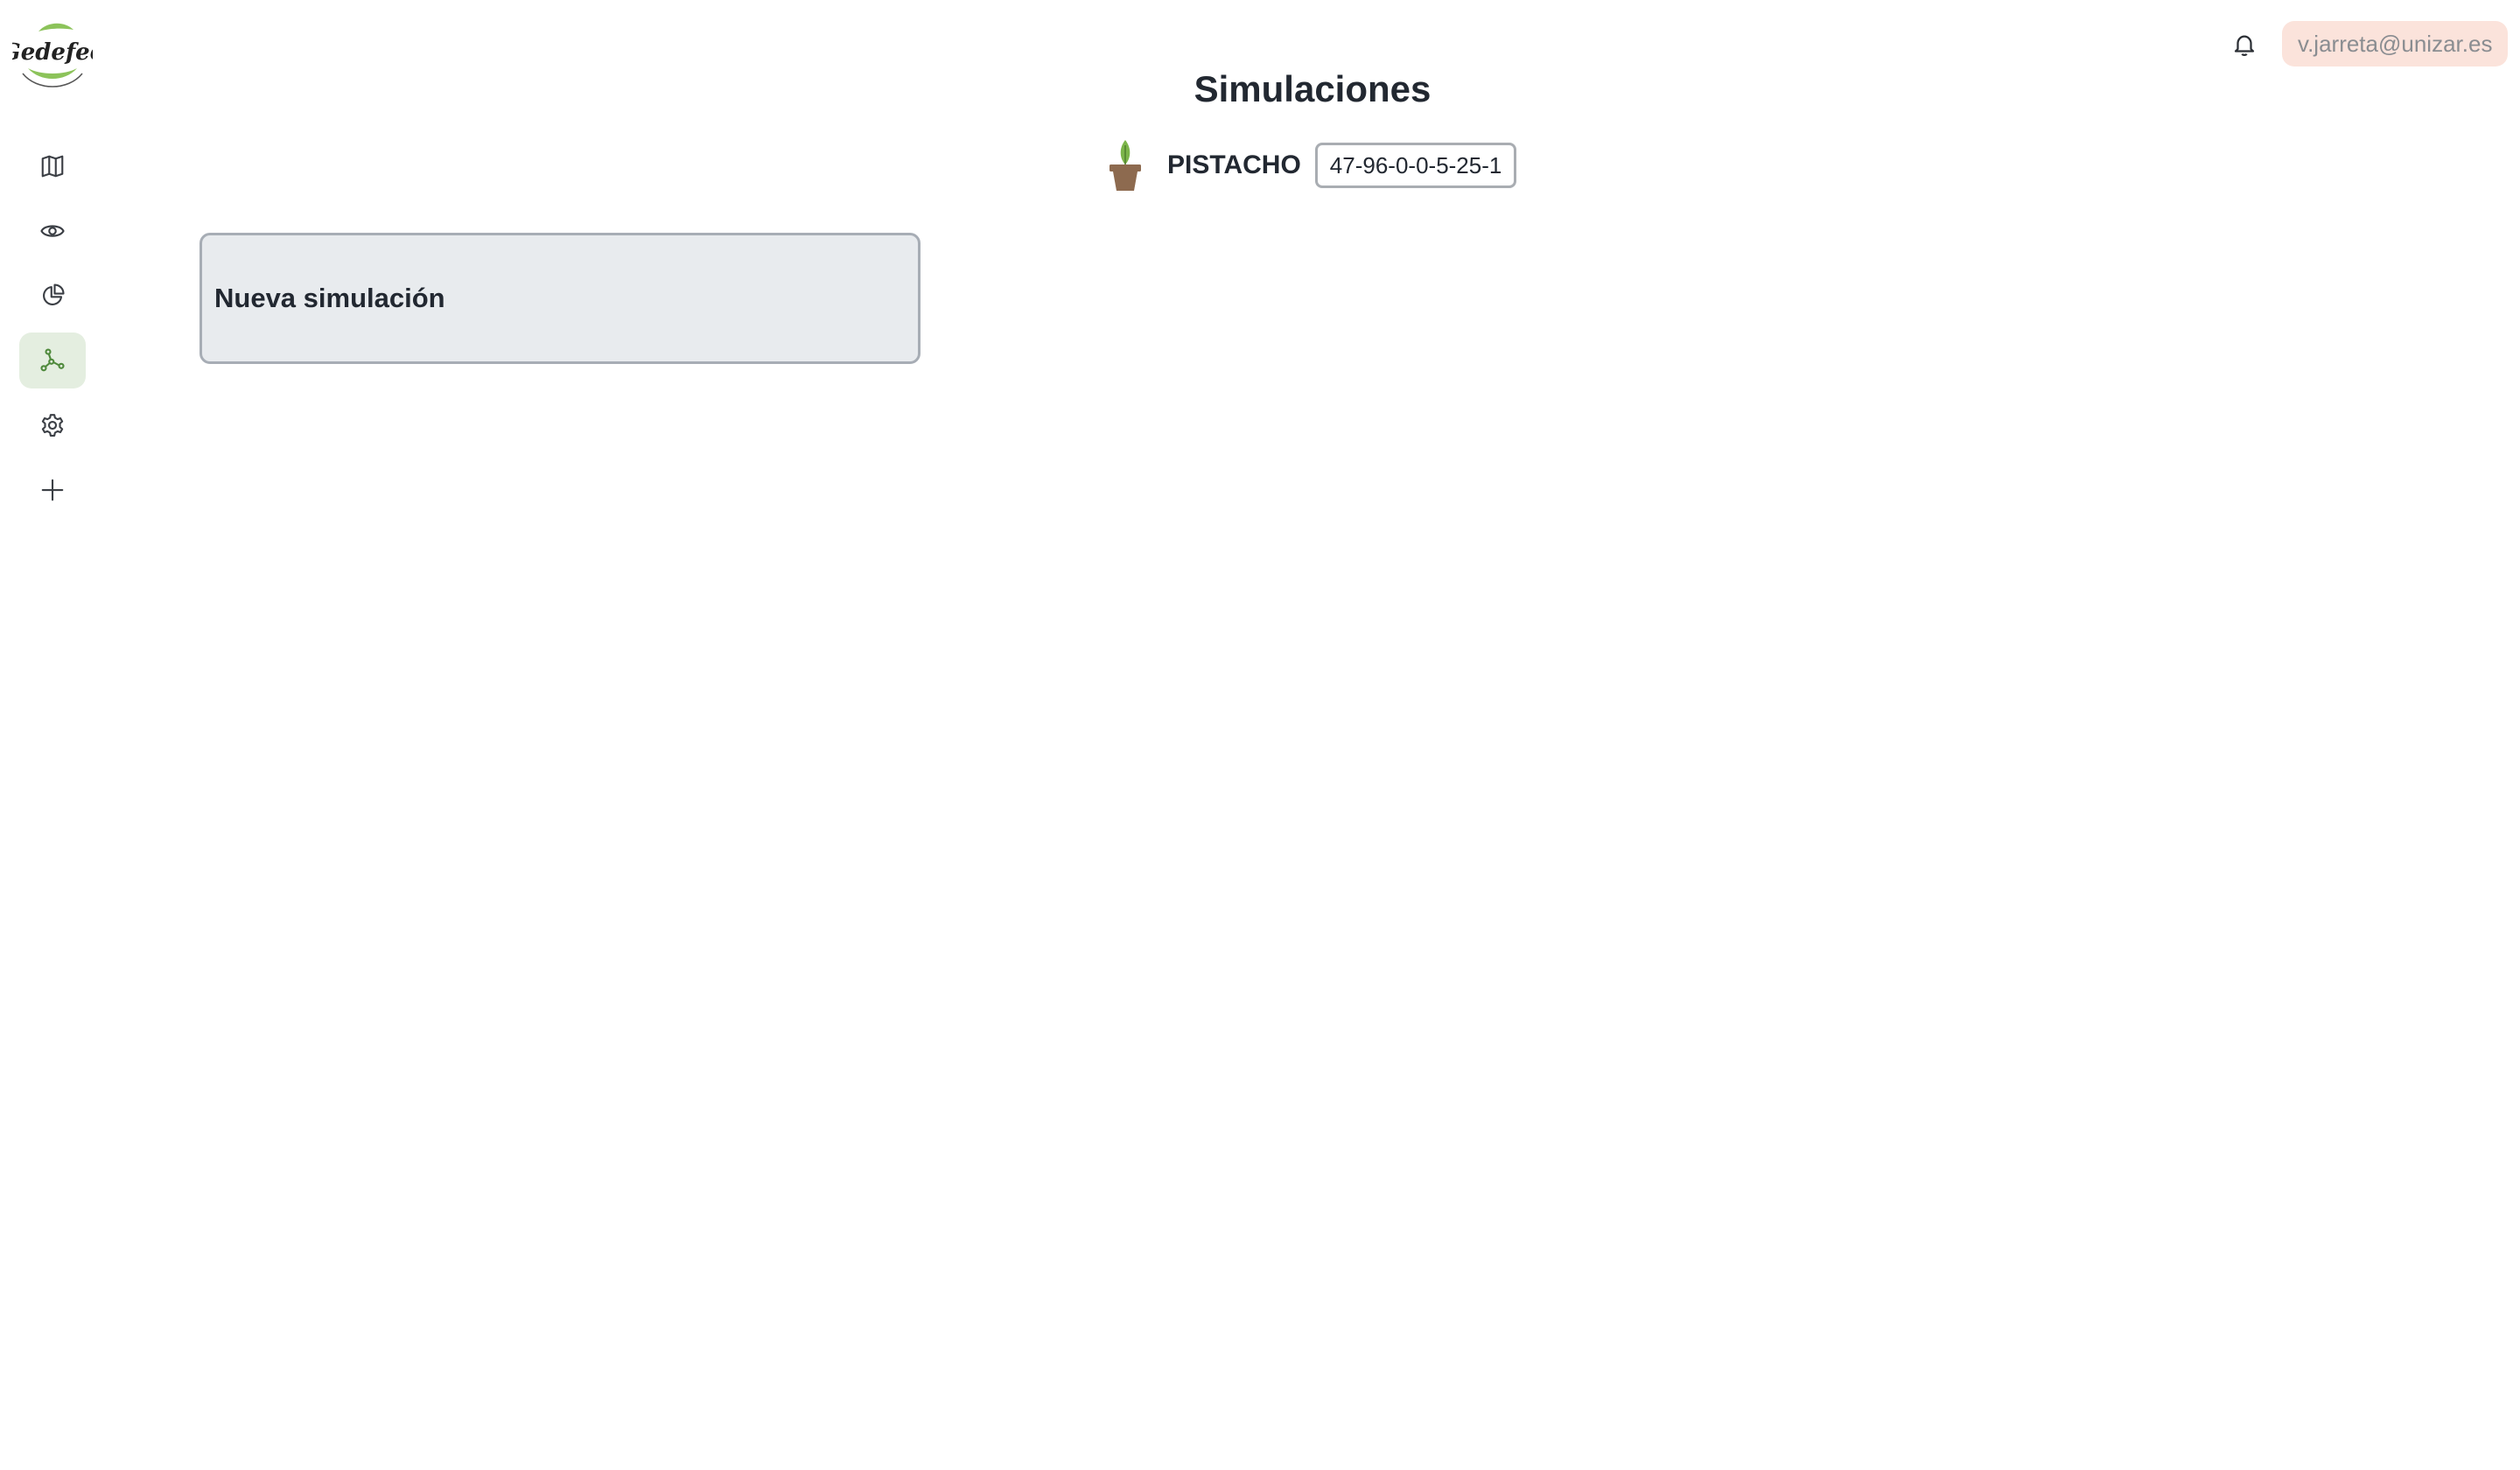 This screenshot has height=1470, width=2520. What do you see at coordinates (1313, 88) in the screenshot?
I see `page-title: Simulaciones` at bounding box center [1313, 88].